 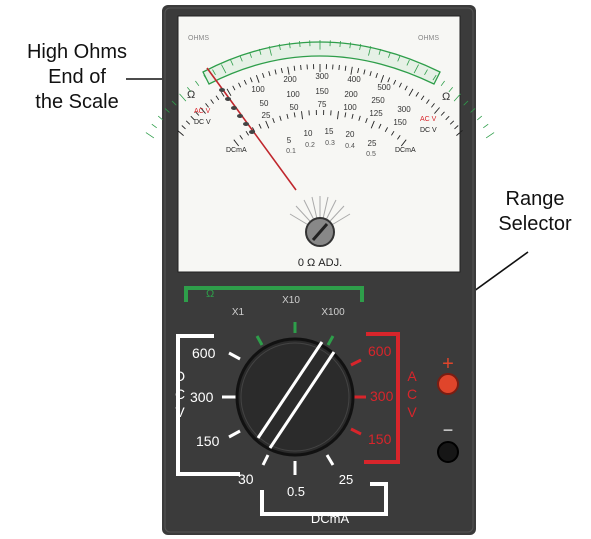 I want to click on dcma-scale-label: 25, so click(x=372, y=143).